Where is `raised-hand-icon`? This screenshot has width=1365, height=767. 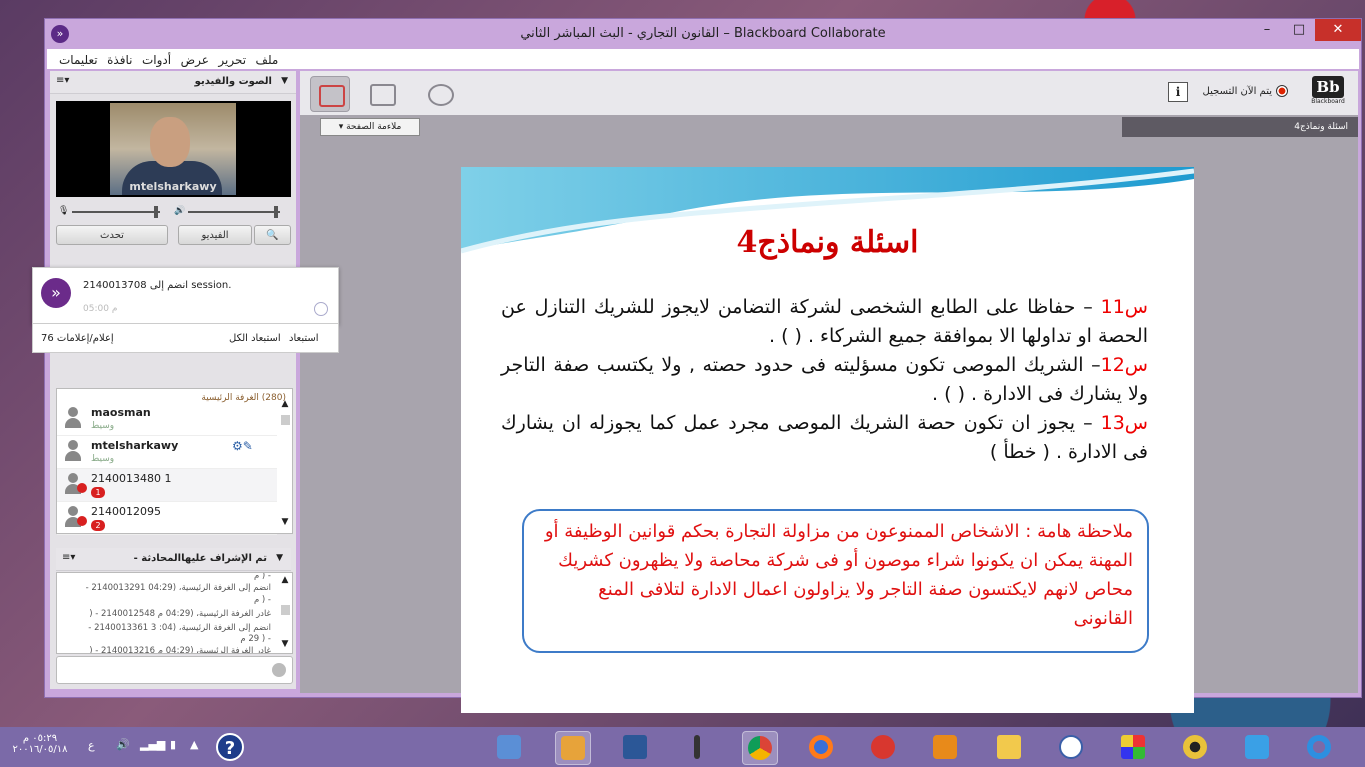 raised-hand-icon is located at coordinates (82, 521).